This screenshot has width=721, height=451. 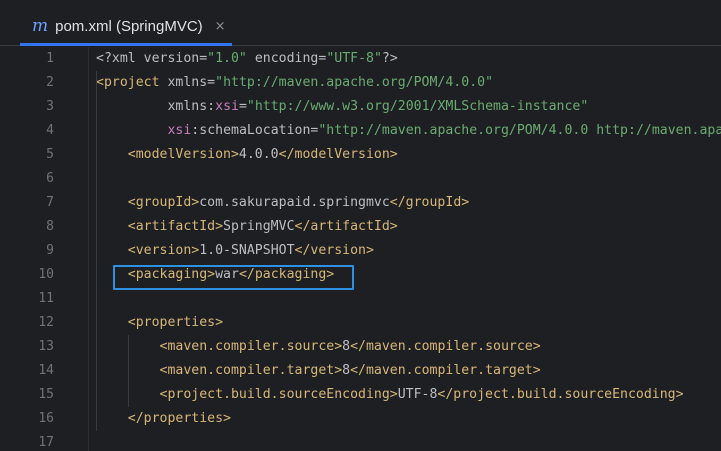 I want to click on line-number-gutter: 1 2 3 4 5 6 7 8 9 10 11 12 13 14 15 16 17, so click(x=35, y=249).